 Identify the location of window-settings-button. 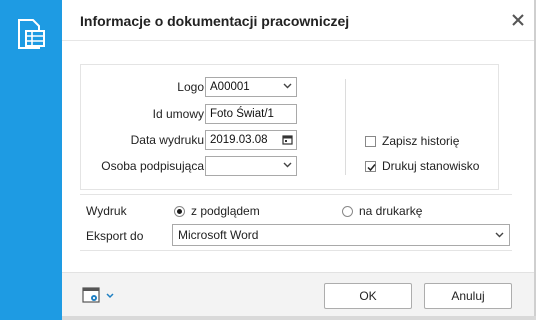
(100, 296).